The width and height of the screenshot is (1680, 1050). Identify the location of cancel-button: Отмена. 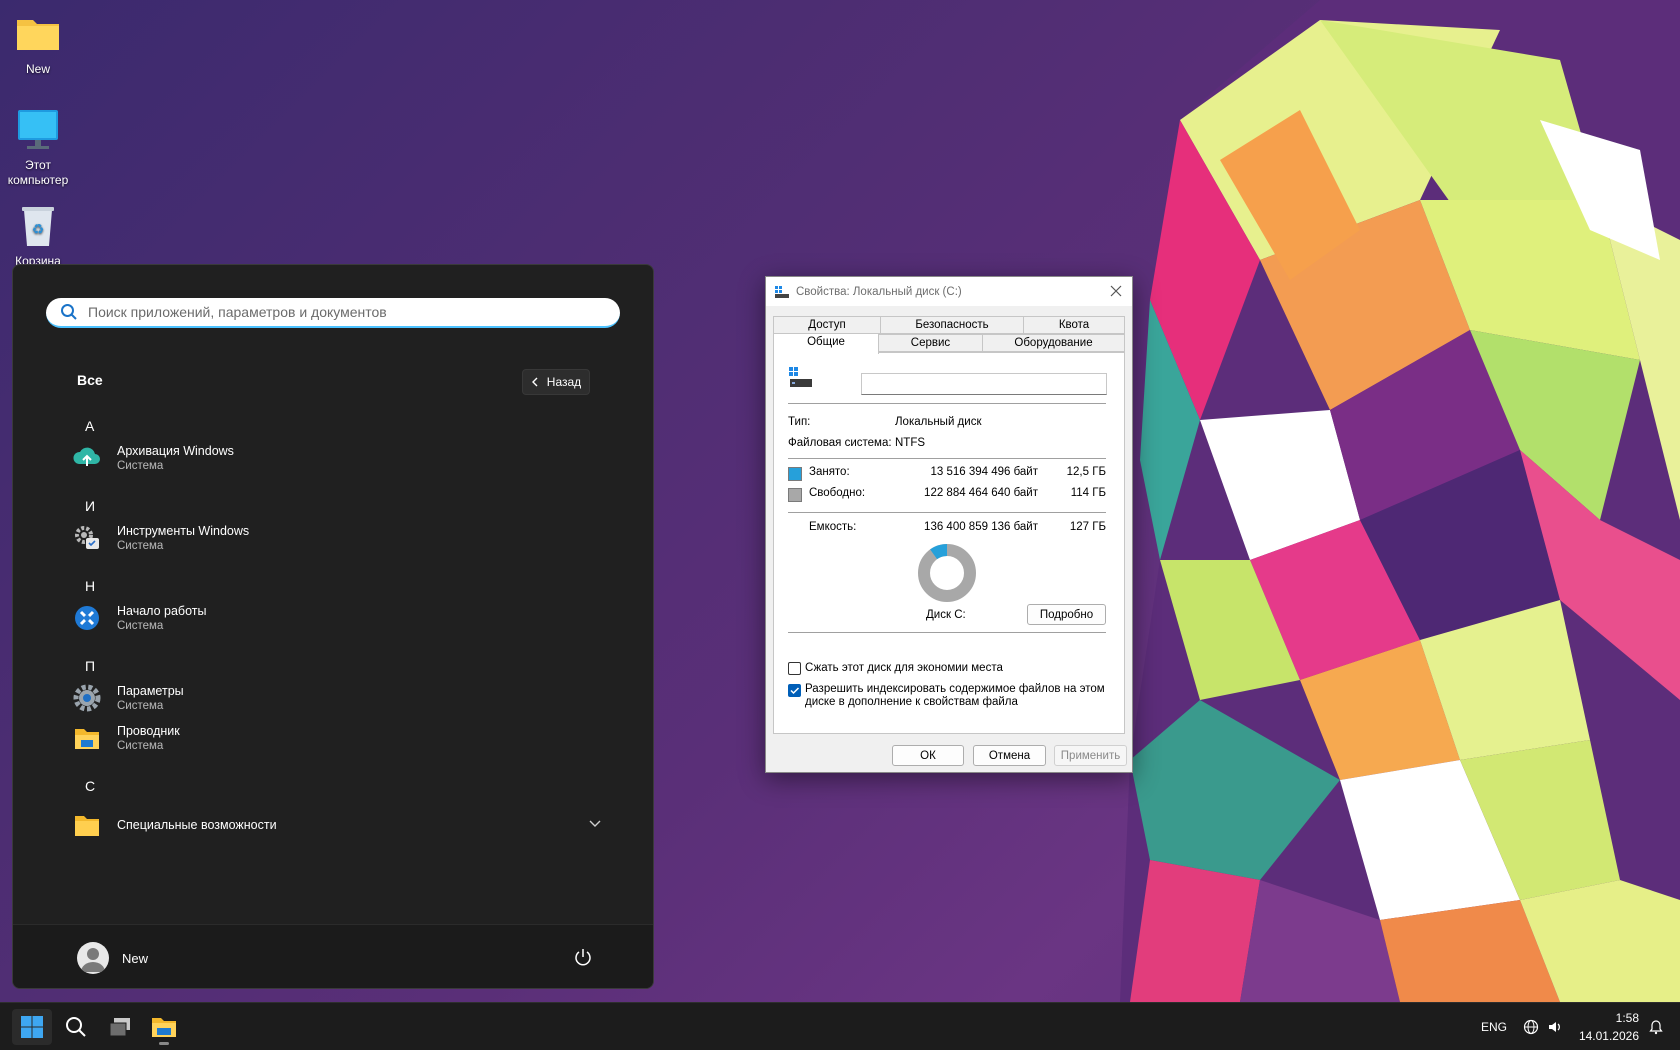
(1009, 755).